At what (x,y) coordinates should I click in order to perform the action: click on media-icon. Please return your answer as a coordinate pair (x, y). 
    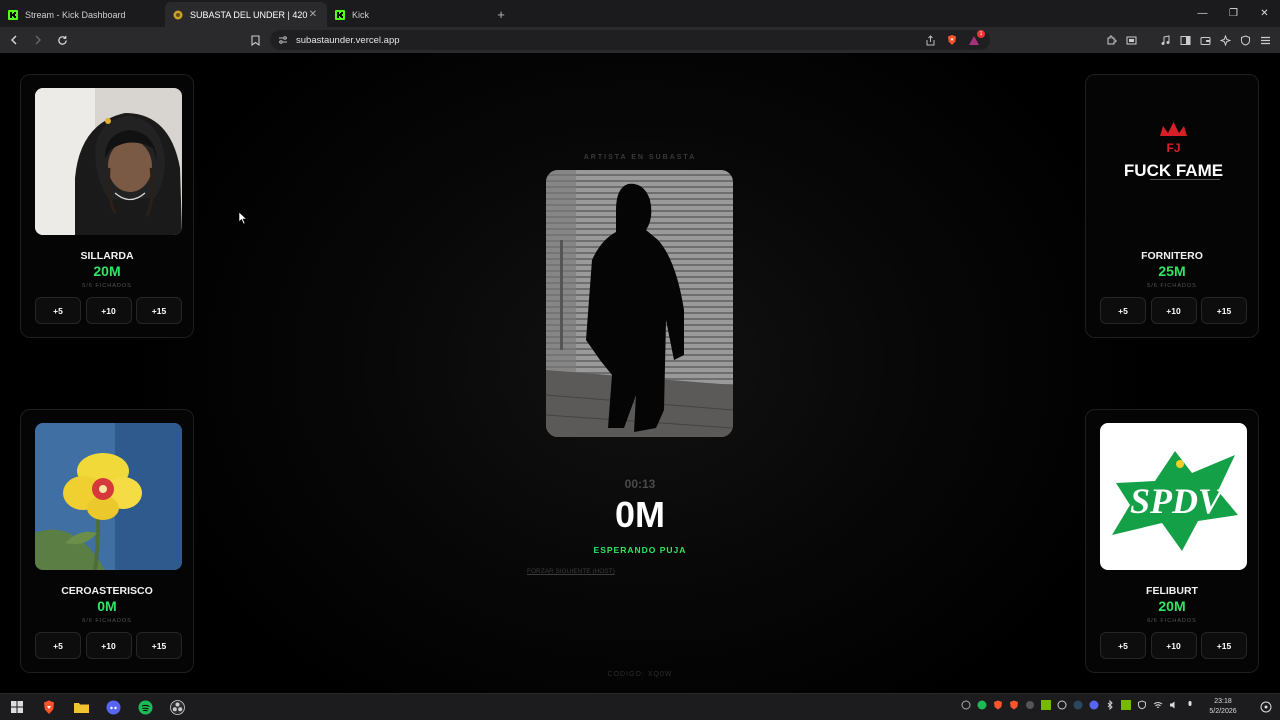
    Looking at the image, I should click on (1165, 40).